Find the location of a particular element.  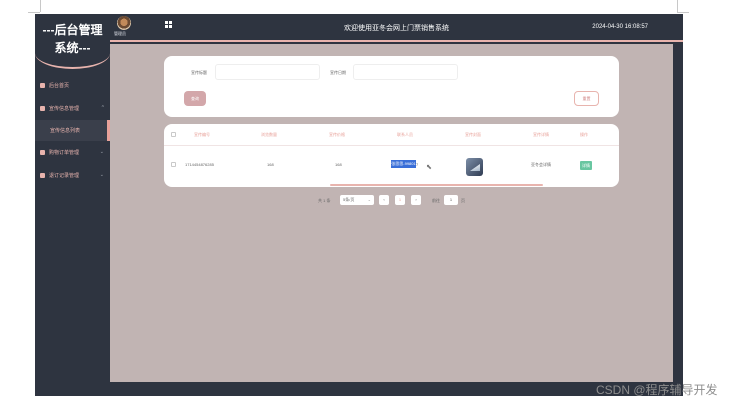

sidebar-item-promotion-management: 宣传信息管理 ^ is located at coordinates (72, 108).